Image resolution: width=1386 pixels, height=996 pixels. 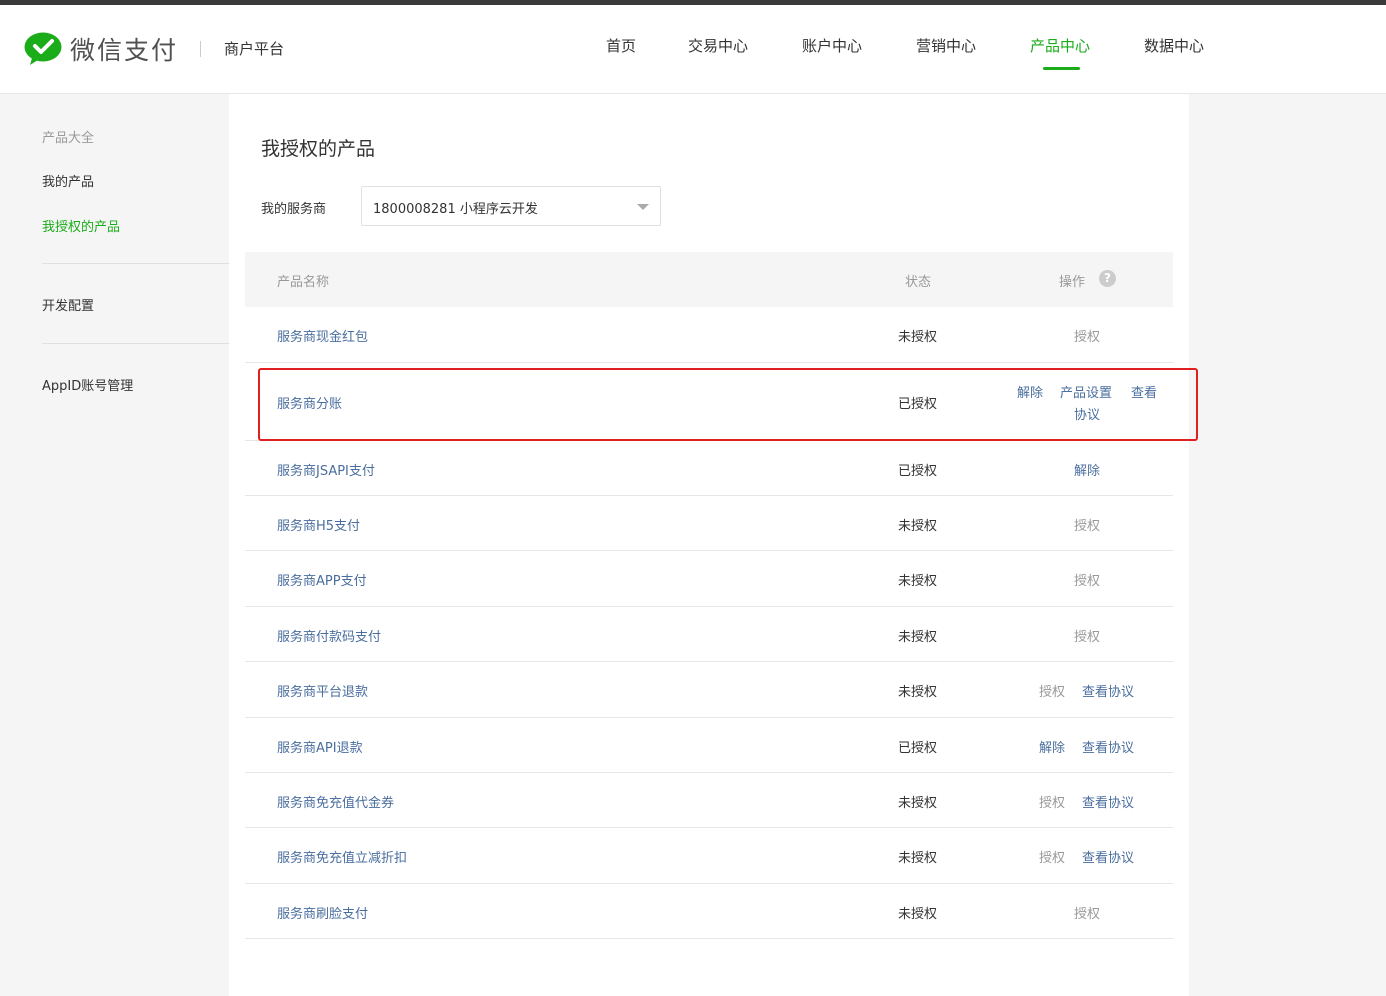 I want to click on table-row: 服务商免充值立减折扣 未授权 授权 查看协议, so click(x=709, y=856).